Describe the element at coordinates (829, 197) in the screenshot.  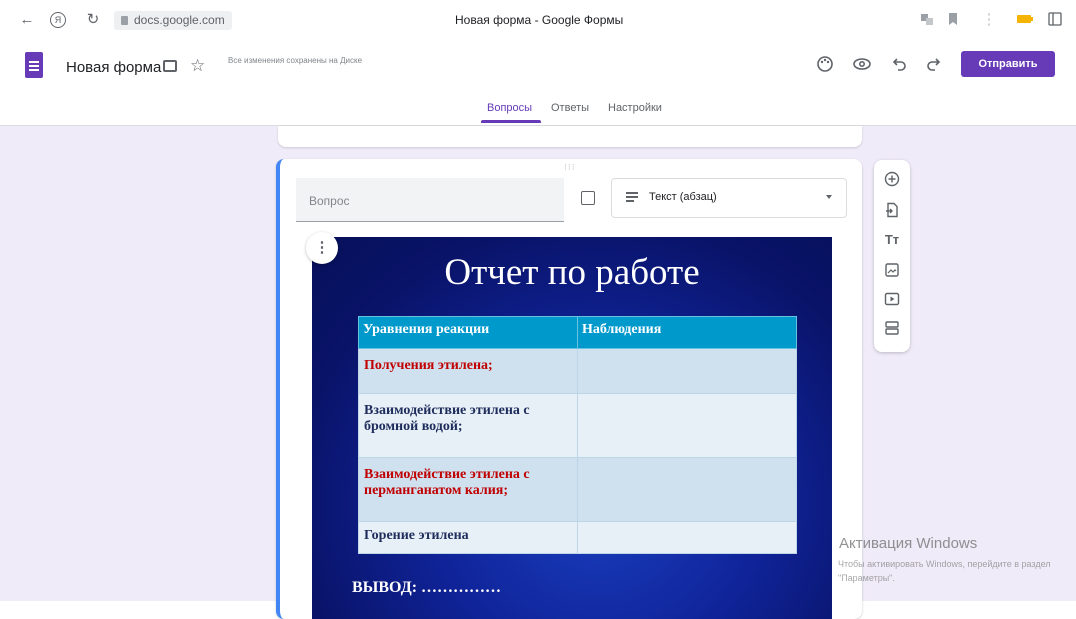
I see `chevron-down-icon` at that location.